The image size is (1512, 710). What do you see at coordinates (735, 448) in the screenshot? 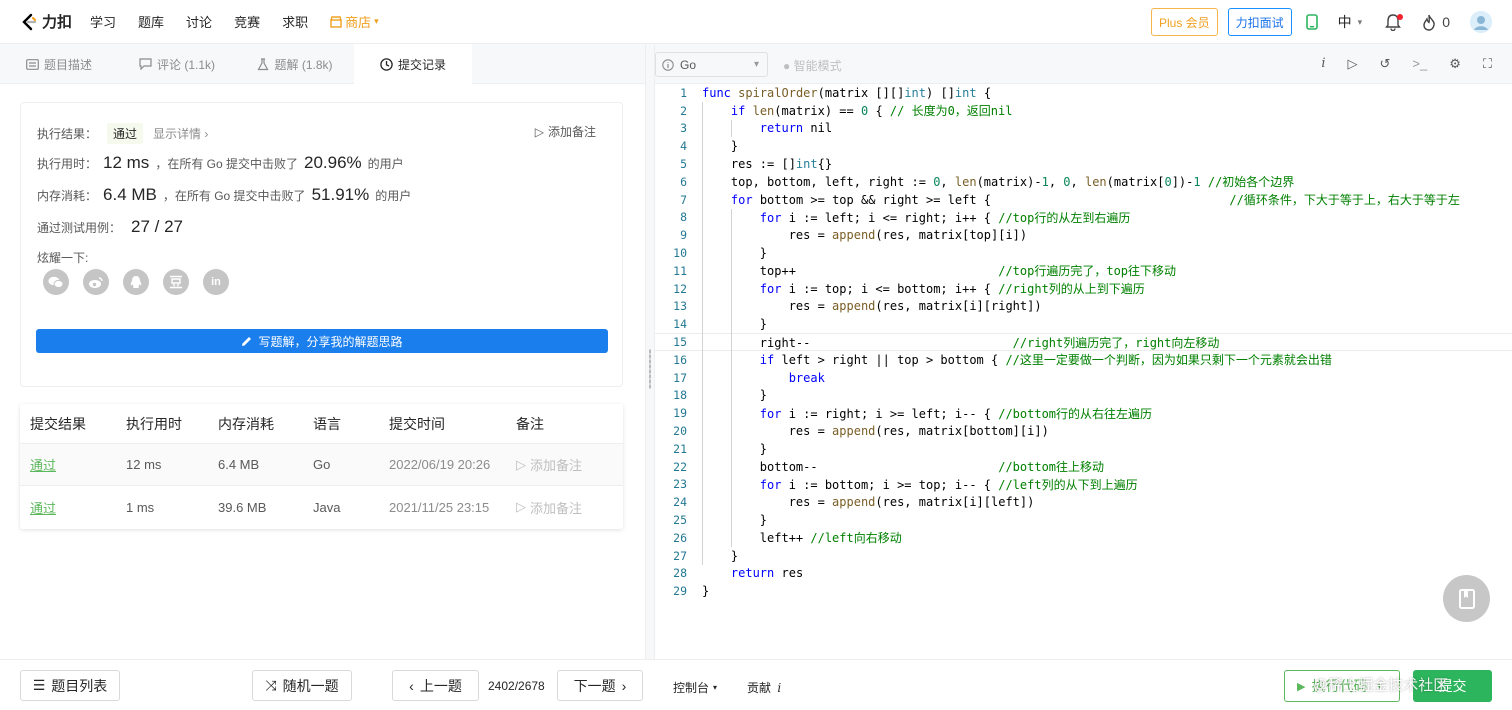
I see `line-source: }` at bounding box center [735, 448].